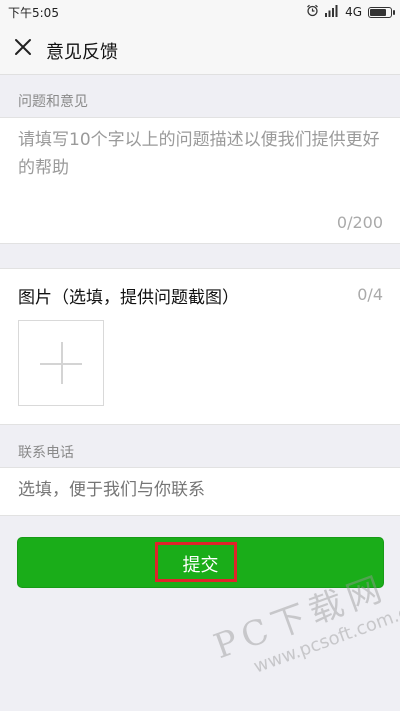 The image size is (400, 711). Describe the element at coordinates (200, 12) in the screenshot. I see `status-bar: 下午5:05 4G` at that location.